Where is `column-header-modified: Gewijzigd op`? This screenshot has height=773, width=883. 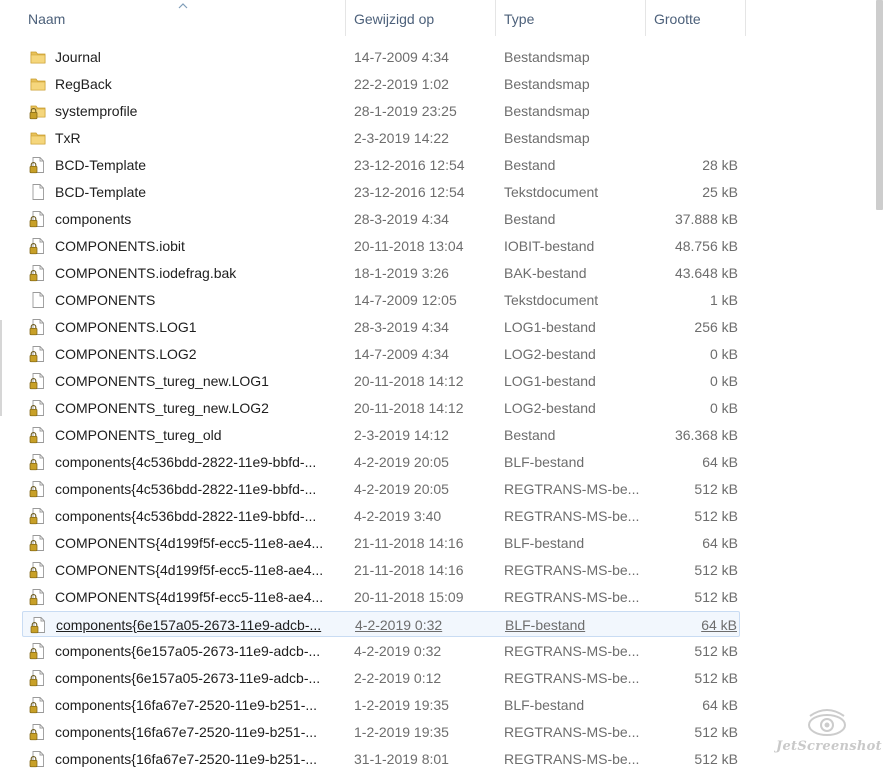 column-header-modified: Gewijzigd op is located at coordinates (422, 18).